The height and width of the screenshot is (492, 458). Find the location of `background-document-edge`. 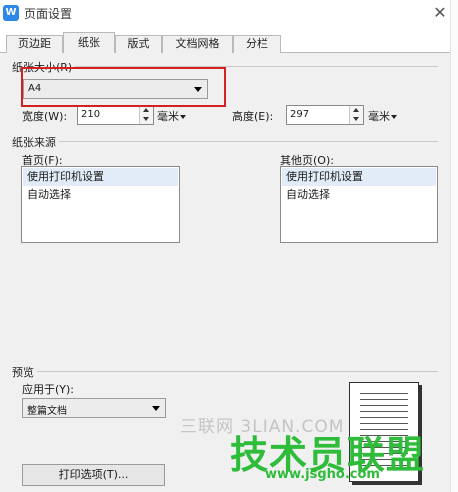

background-document-edge is located at coordinates (454, 246).